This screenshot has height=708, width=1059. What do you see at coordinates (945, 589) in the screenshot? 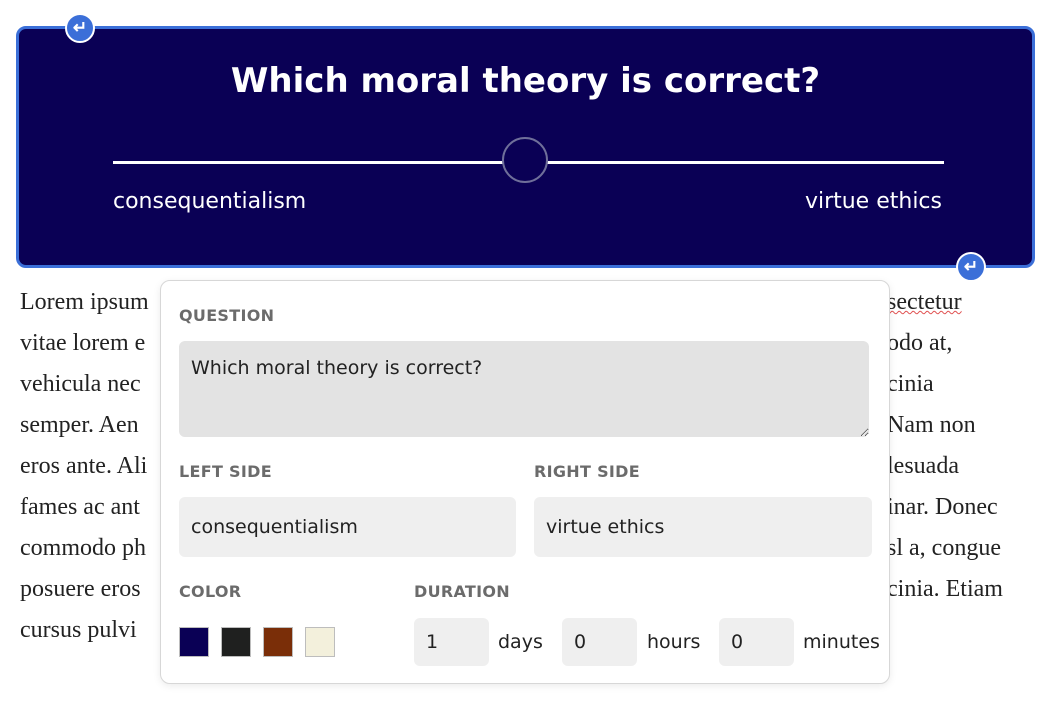
I see `paragraph-line-end: cinia. Etiam` at bounding box center [945, 589].